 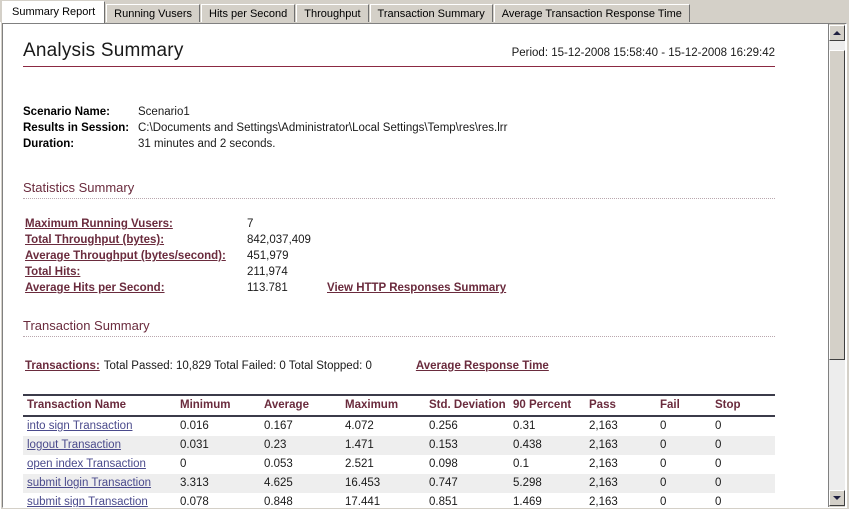 What do you see at coordinates (683, 464) in the screenshot?
I see `cell-fail: 0` at bounding box center [683, 464].